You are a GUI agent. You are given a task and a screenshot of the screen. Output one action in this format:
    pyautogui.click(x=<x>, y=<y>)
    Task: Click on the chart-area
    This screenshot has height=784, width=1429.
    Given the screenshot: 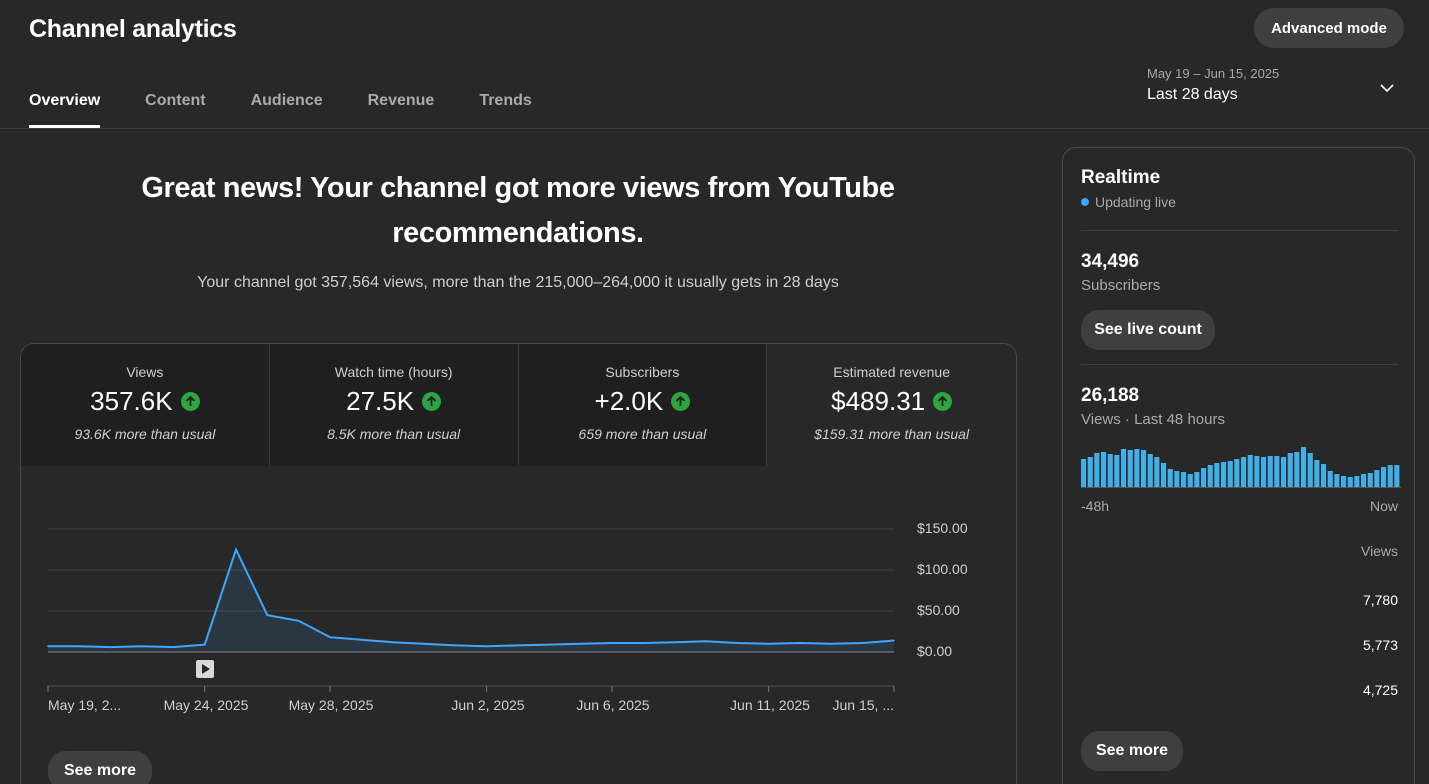 What is the action you would take?
    pyautogui.click(x=471, y=600)
    